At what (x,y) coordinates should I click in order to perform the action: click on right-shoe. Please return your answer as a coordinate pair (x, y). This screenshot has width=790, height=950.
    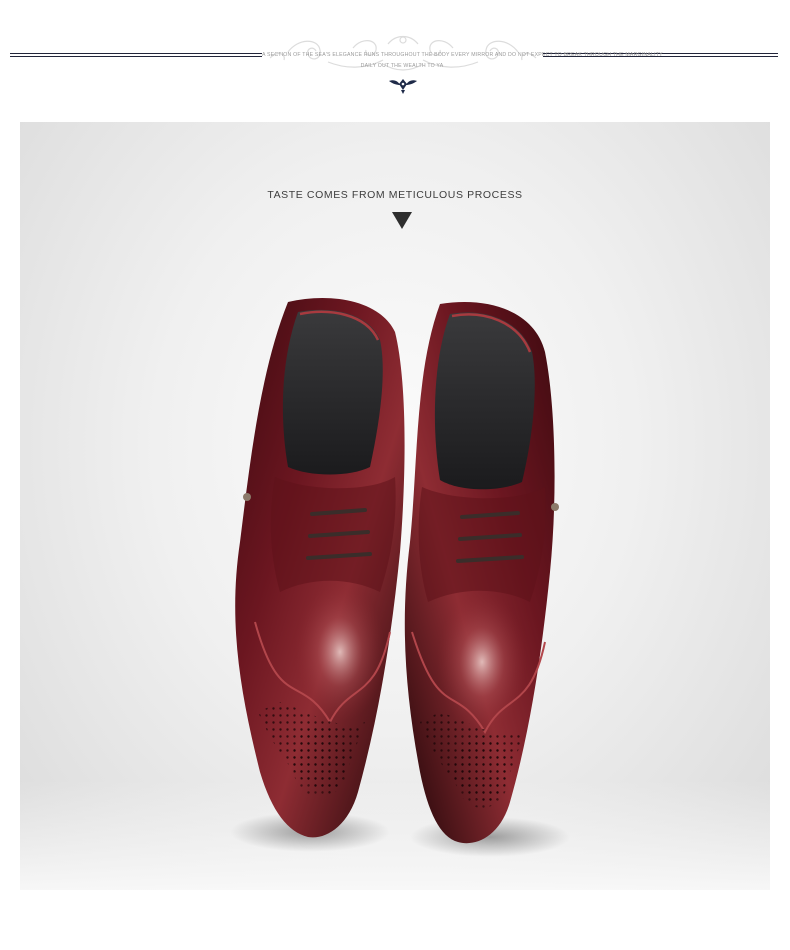
    Looking at the image, I should click on (481, 573).